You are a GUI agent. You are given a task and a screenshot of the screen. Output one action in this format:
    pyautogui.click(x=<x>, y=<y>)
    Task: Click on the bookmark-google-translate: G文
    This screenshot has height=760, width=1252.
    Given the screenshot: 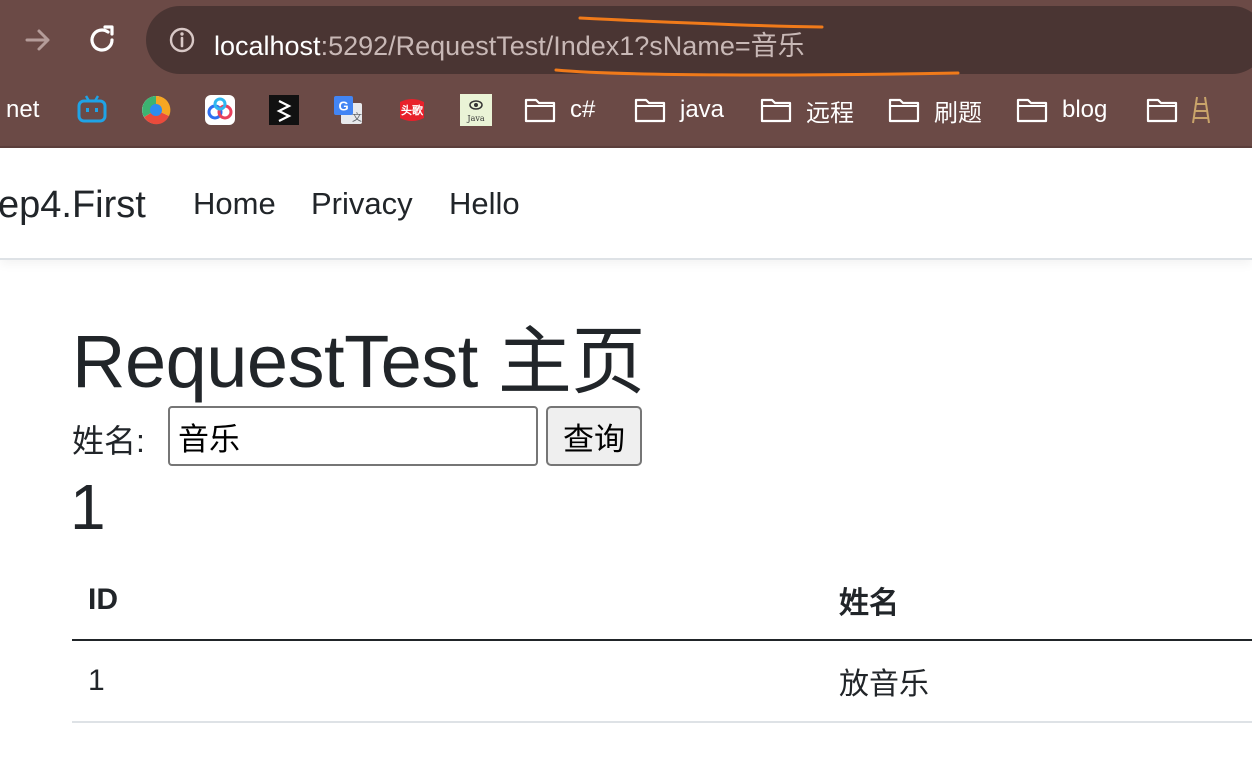 What is the action you would take?
    pyautogui.click(x=348, y=110)
    